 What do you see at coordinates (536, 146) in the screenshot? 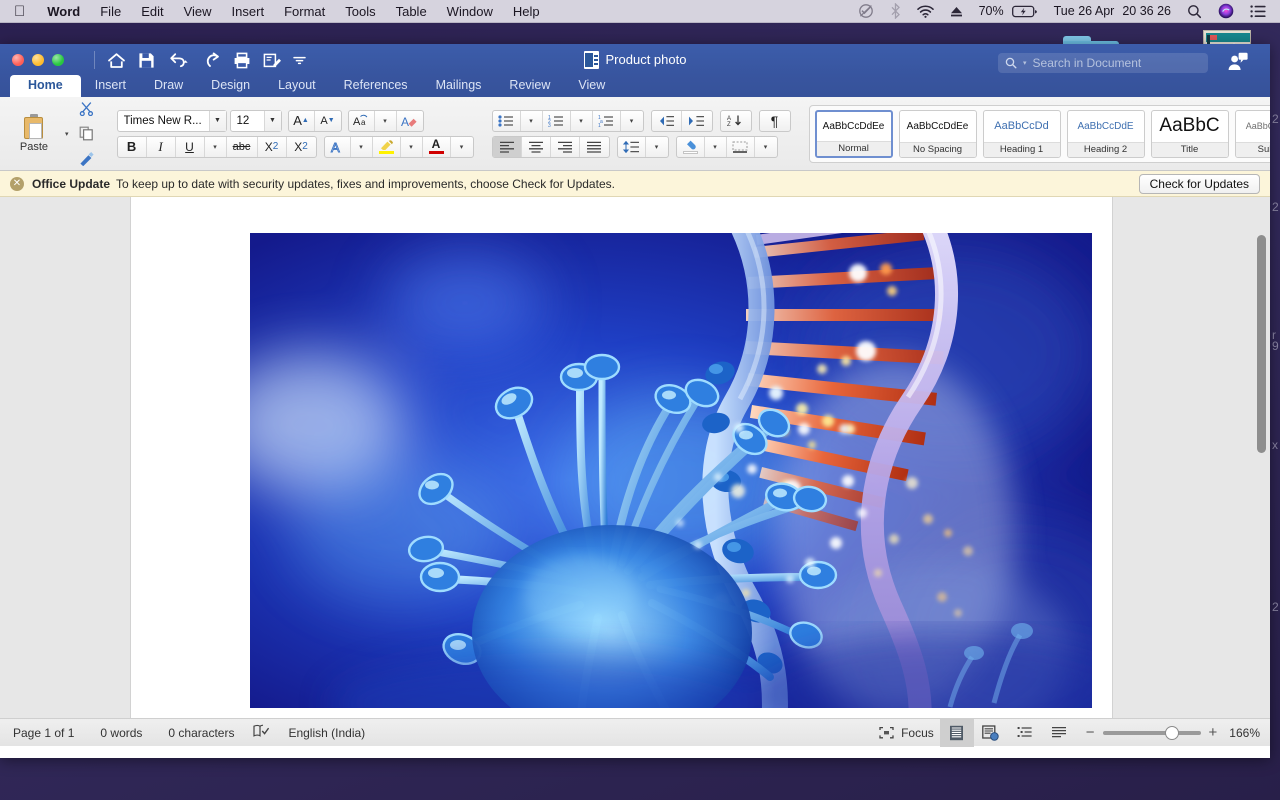
I see `align-center-button` at bounding box center [536, 146].